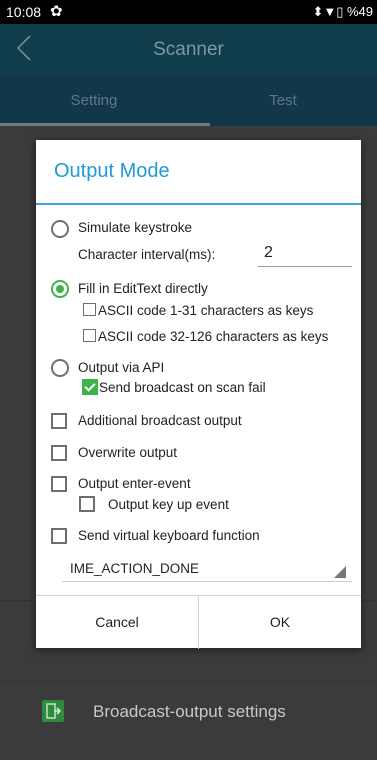 This screenshot has height=760, width=377. What do you see at coordinates (59, 421) in the screenshot?
I see `checkbox-additional-broadcast` at bounding box center [59, 421].